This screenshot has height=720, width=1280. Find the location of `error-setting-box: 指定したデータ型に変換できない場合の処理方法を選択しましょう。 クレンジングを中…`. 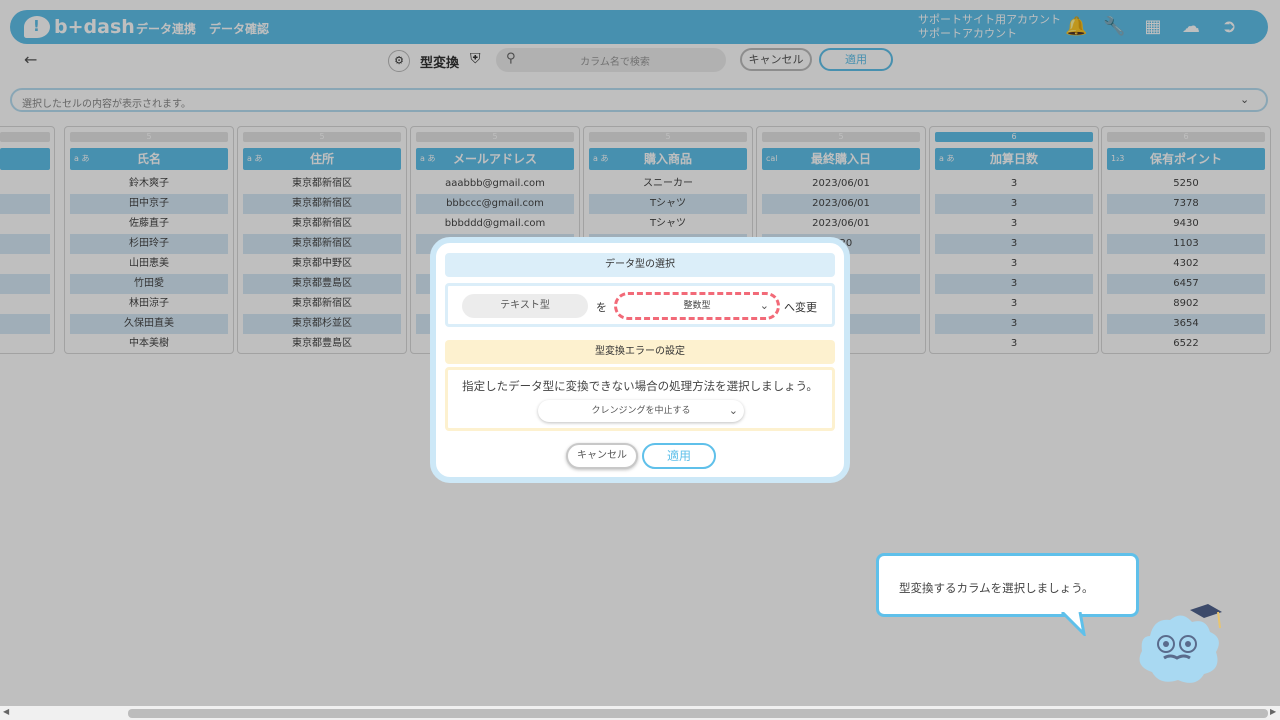

error-setting-box: 指定したデータ型に変換できない場合の処理方法を選択しましょう。 クレンジングを中… is located at coordinates (640, 399).